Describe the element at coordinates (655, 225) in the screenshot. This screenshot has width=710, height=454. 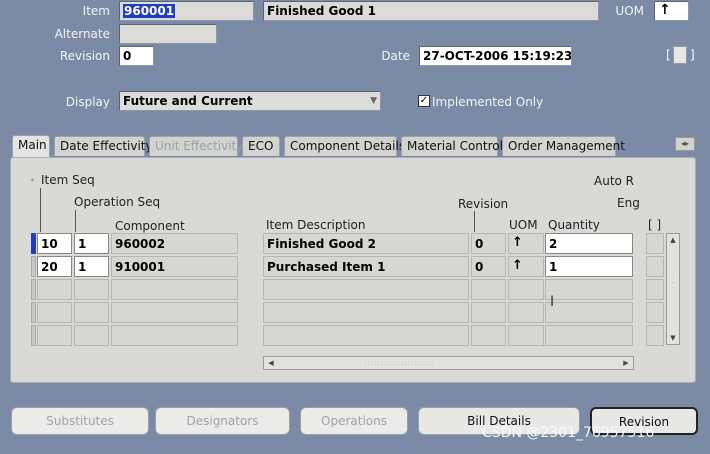
I see `header-flexfield: [ ]` at that location.